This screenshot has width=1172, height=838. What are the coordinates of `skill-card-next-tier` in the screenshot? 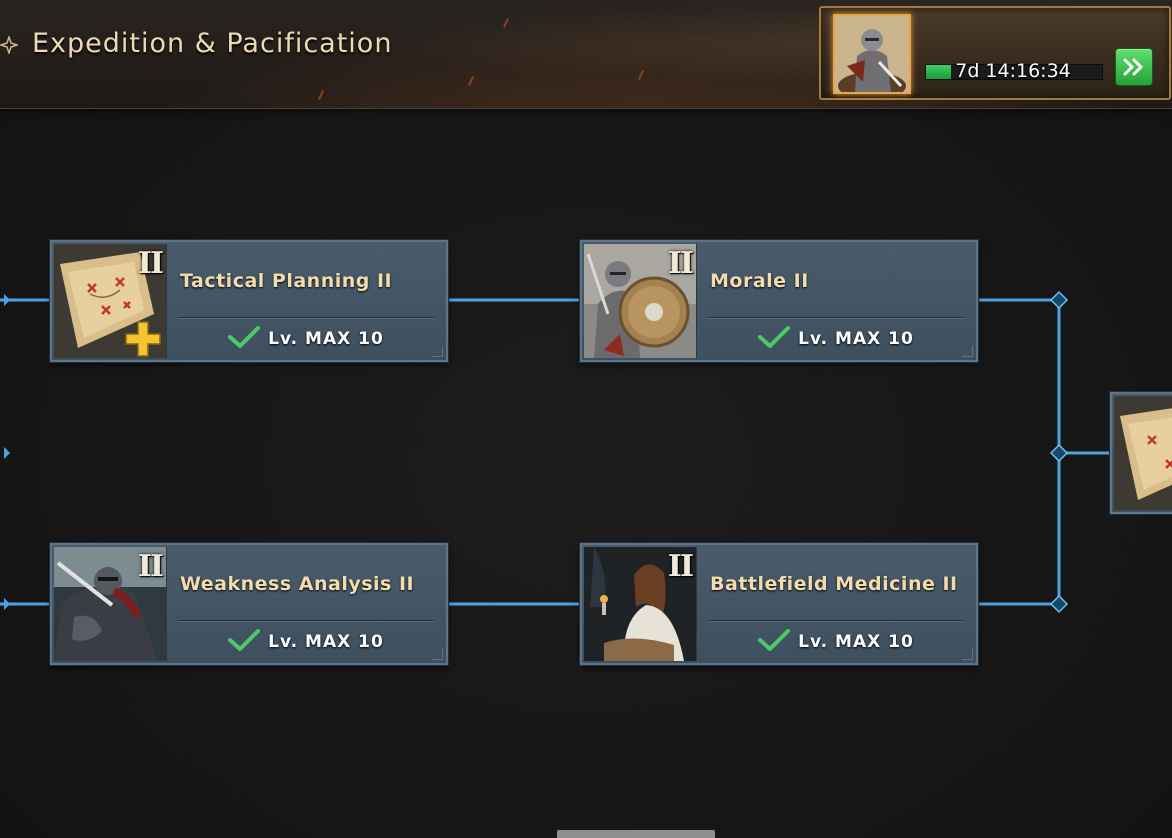 It's located at (1141, 453).